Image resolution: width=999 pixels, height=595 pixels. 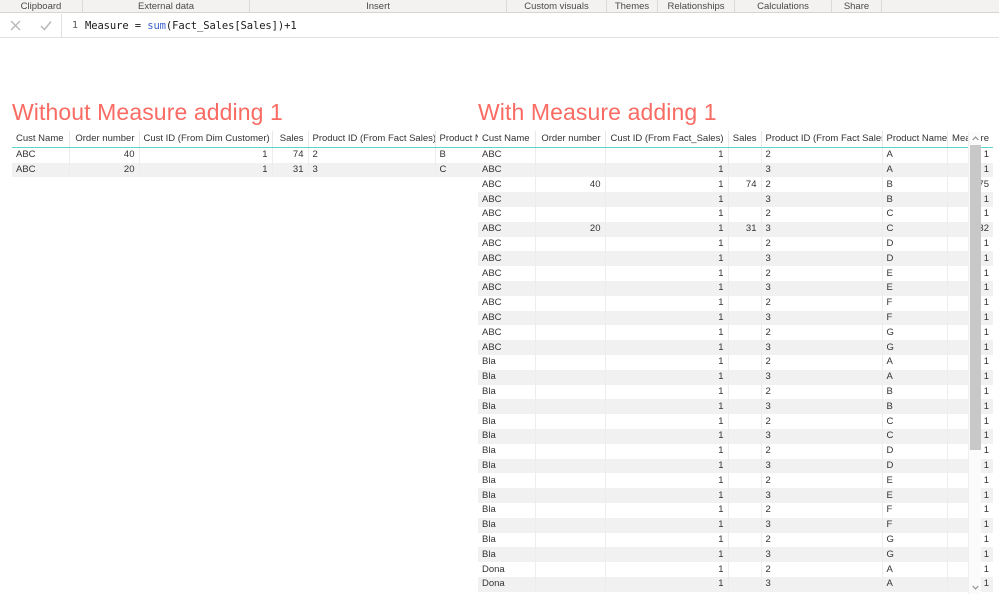 What do you see at coordinates (735, 392) in the screenshot?
I see `table-row: Bla 1 2 B 1` at bounding box center [735, 392].